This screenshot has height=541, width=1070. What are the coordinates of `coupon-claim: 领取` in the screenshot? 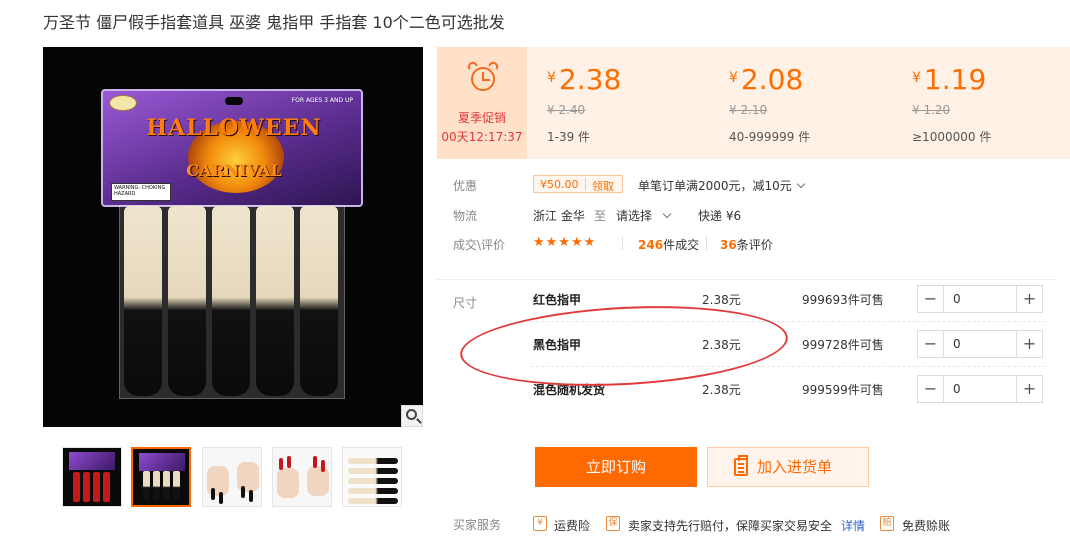 It's located at (603, 186).